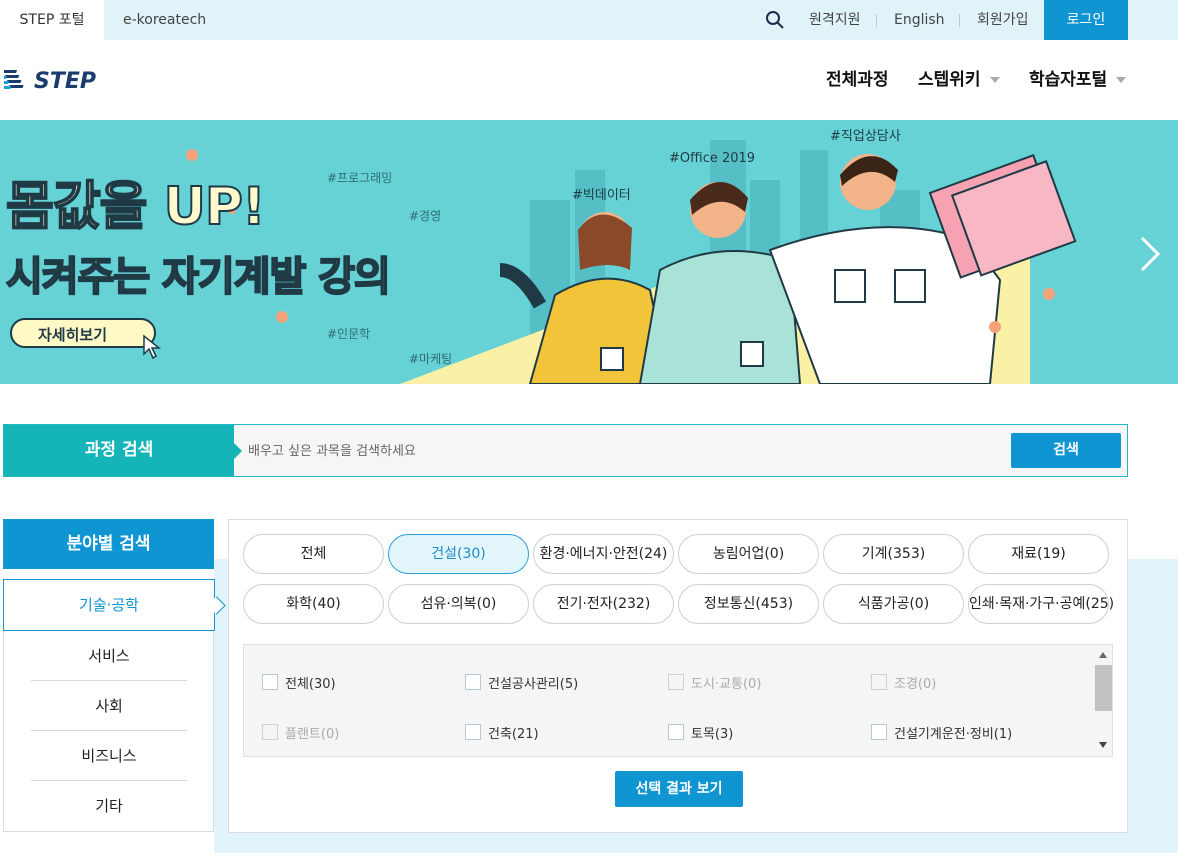 This screenshot has height=856, width=1178. I want to click on view-results-button: 선택 결과 보기, so click(679, 789).